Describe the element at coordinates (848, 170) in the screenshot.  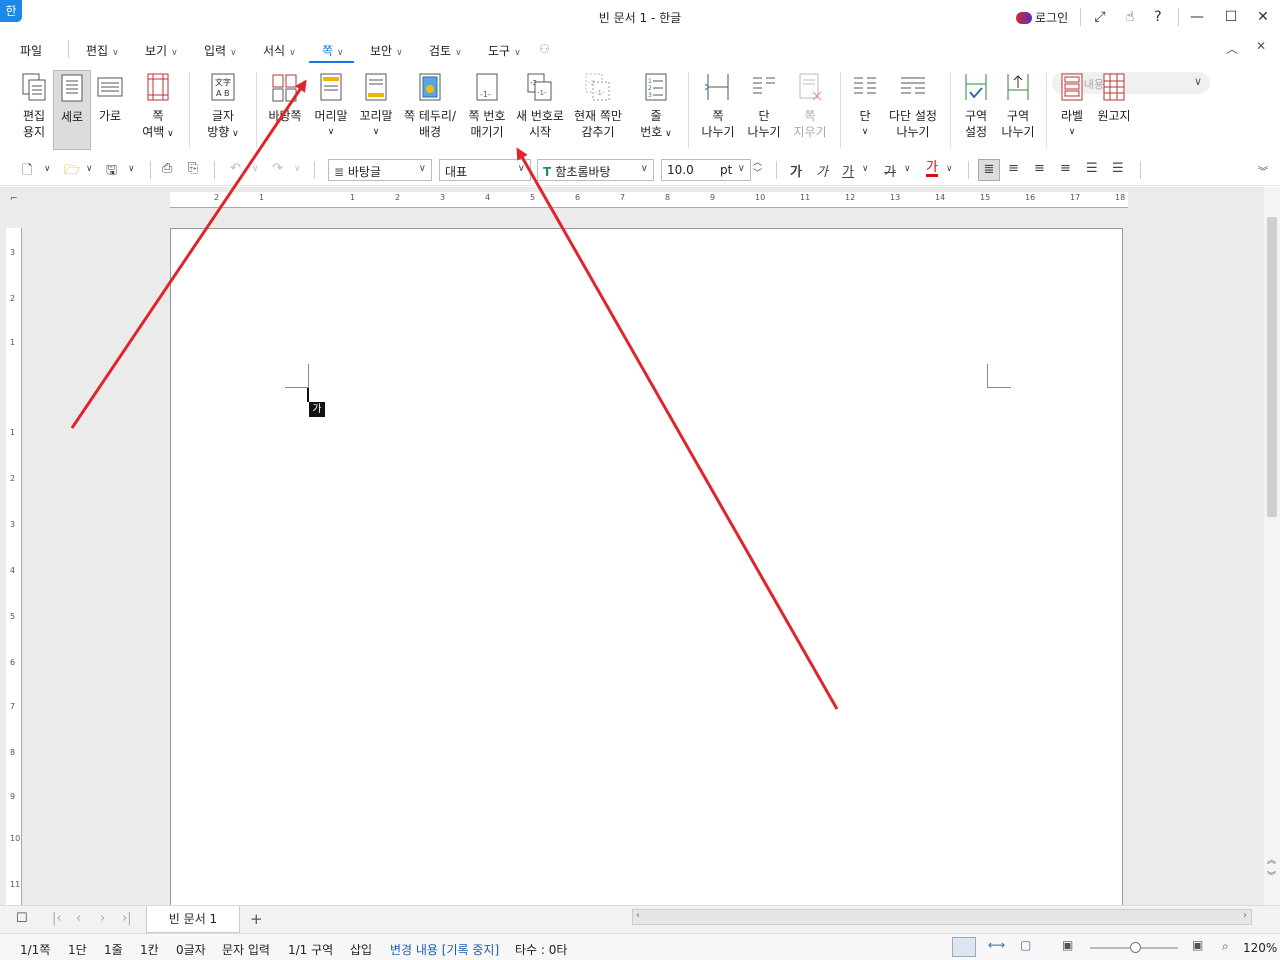
I see `underline-button: 가` at that location.